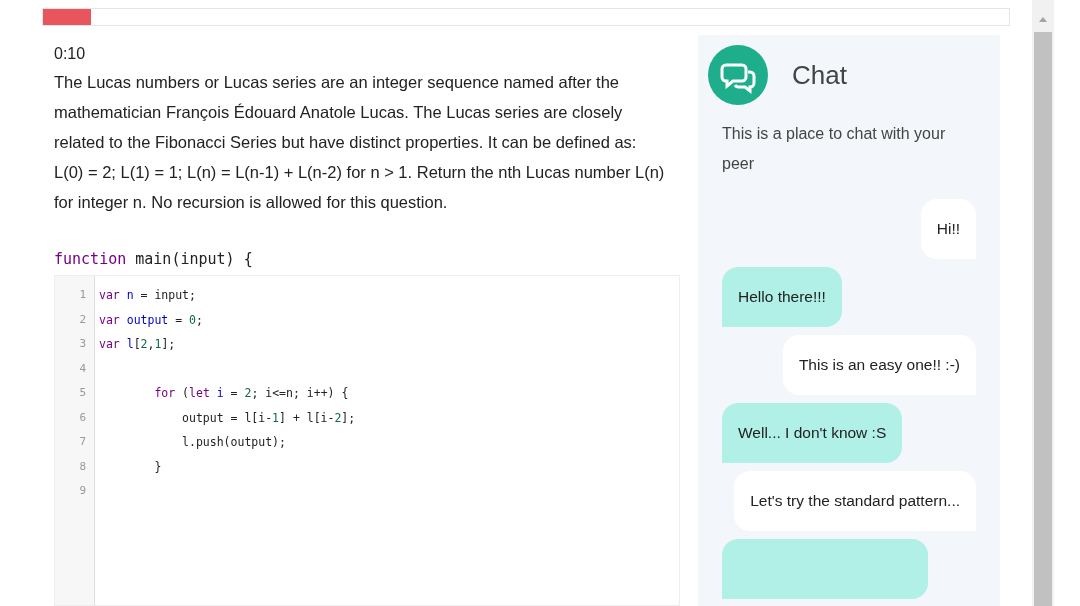  What do you see at coordinates (151, 320) in the screenshot?
I see `code-line: var output = 0;` at bounding box center [151, 320].